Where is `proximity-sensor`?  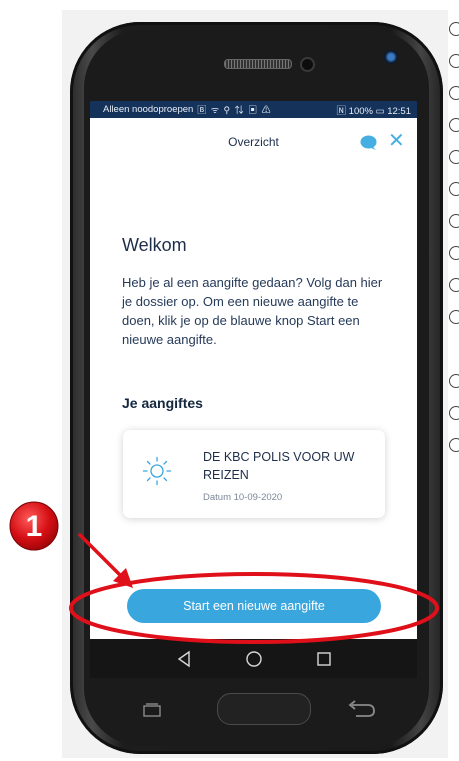 proximity-sensor is located at coordinates (307, 64).